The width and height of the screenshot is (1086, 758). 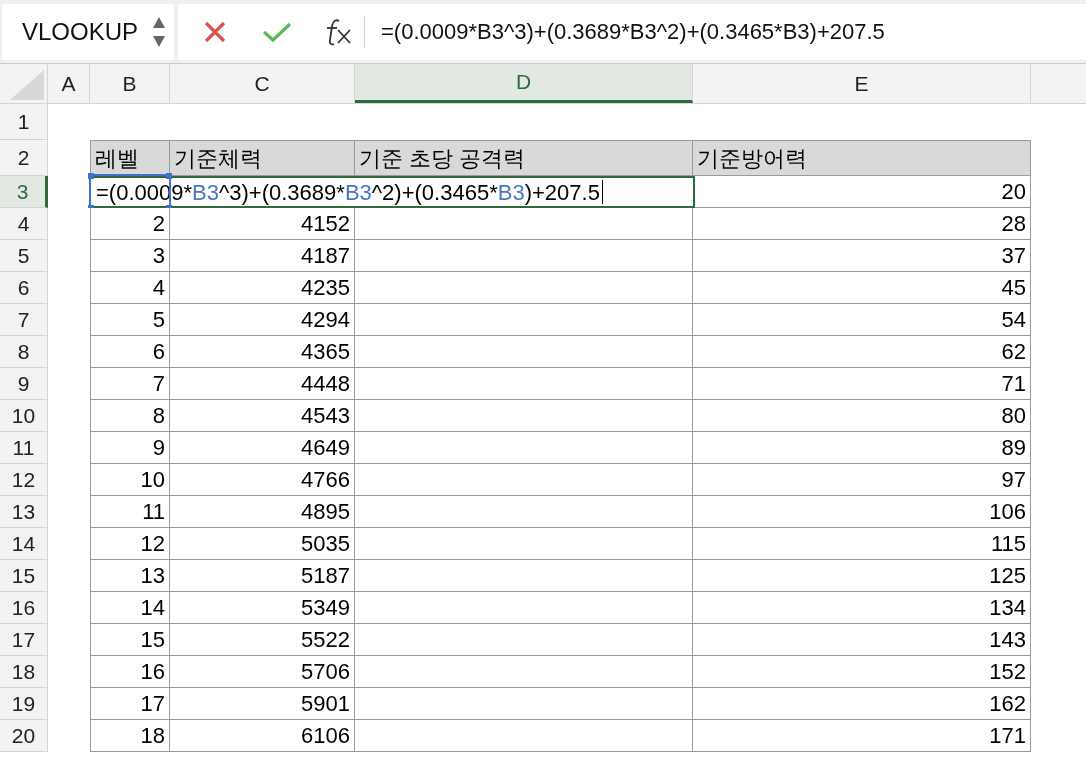 What do you see at coordinates (862, 384) in the screenshot?
I see `table-cell: 71` at bounding box center [862, 384].